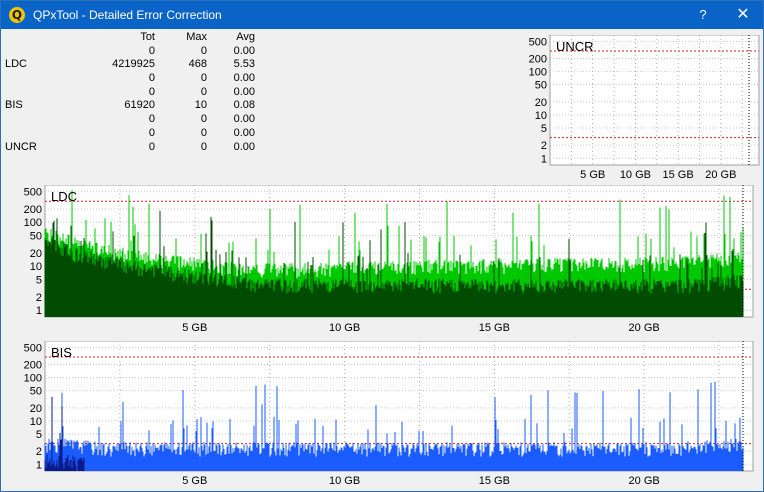  What do you see at coordinates (64, 196) in the screenshot?
I see `chart-title: LDC` at bounding box center [64, 196].